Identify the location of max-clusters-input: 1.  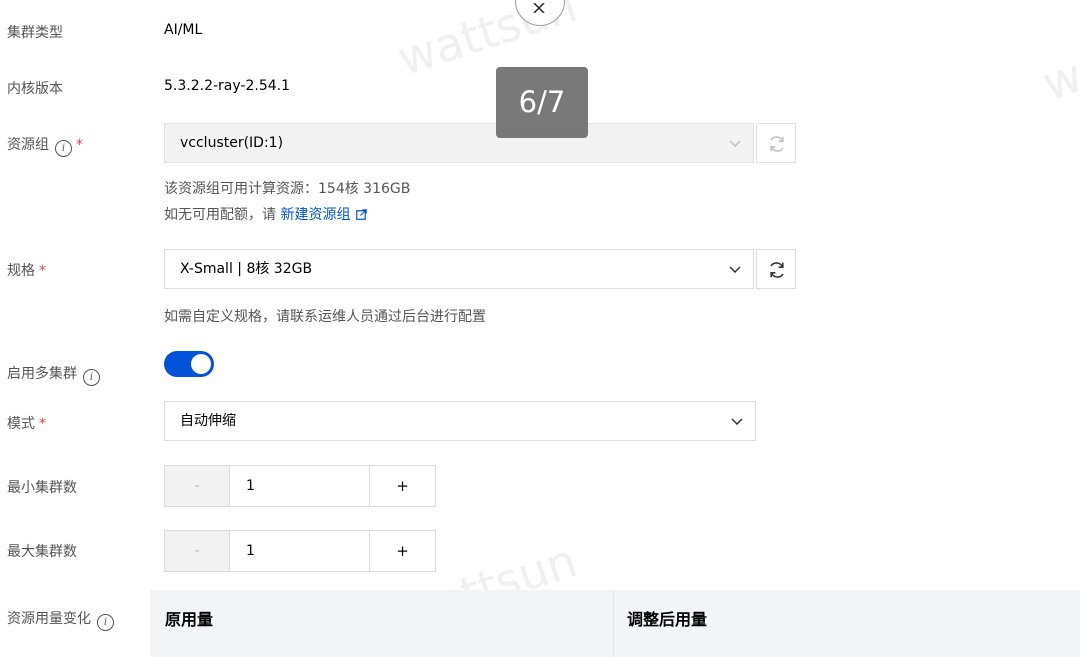
(300, 551).